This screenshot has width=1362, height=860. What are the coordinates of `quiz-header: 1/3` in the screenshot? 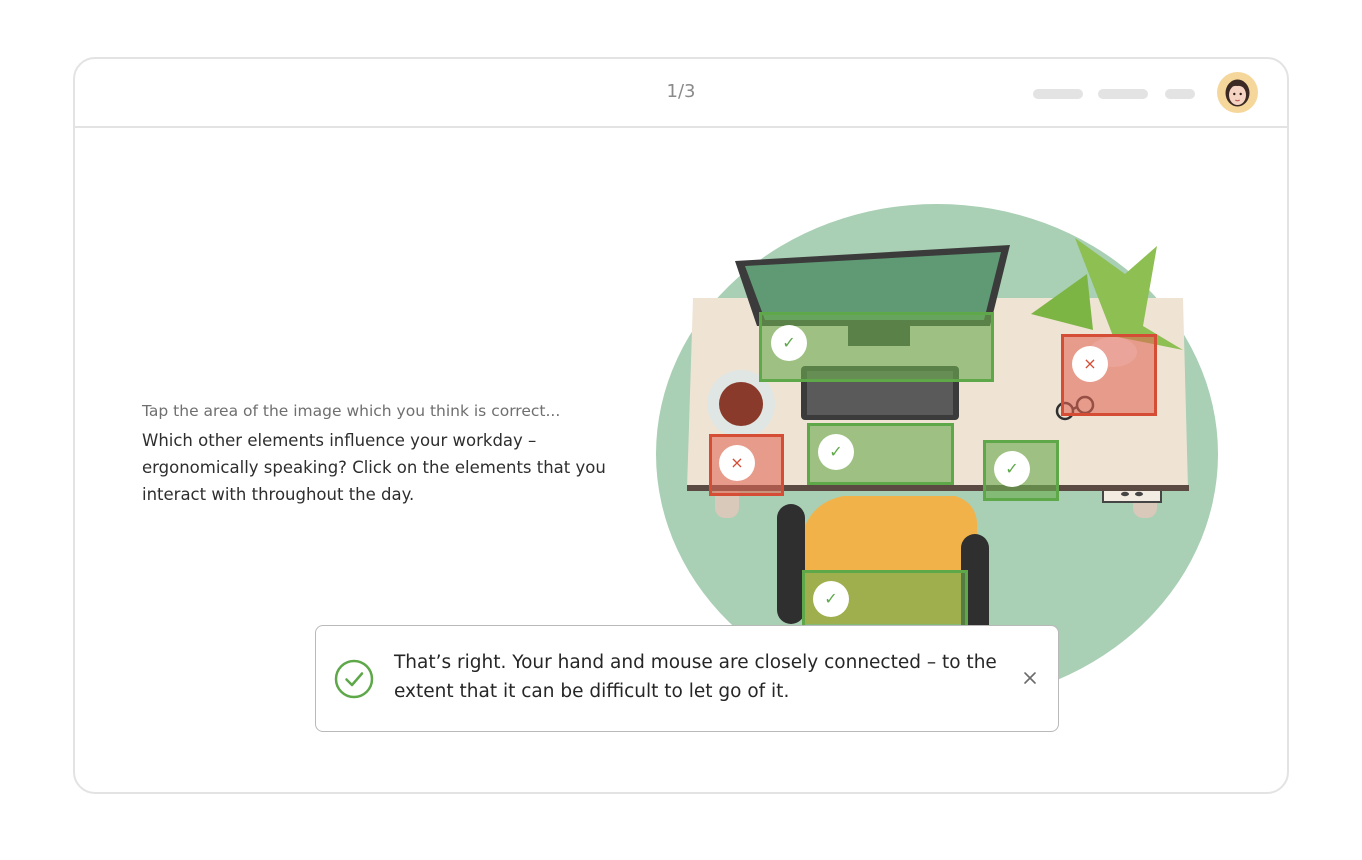 It's located at (681, 93).